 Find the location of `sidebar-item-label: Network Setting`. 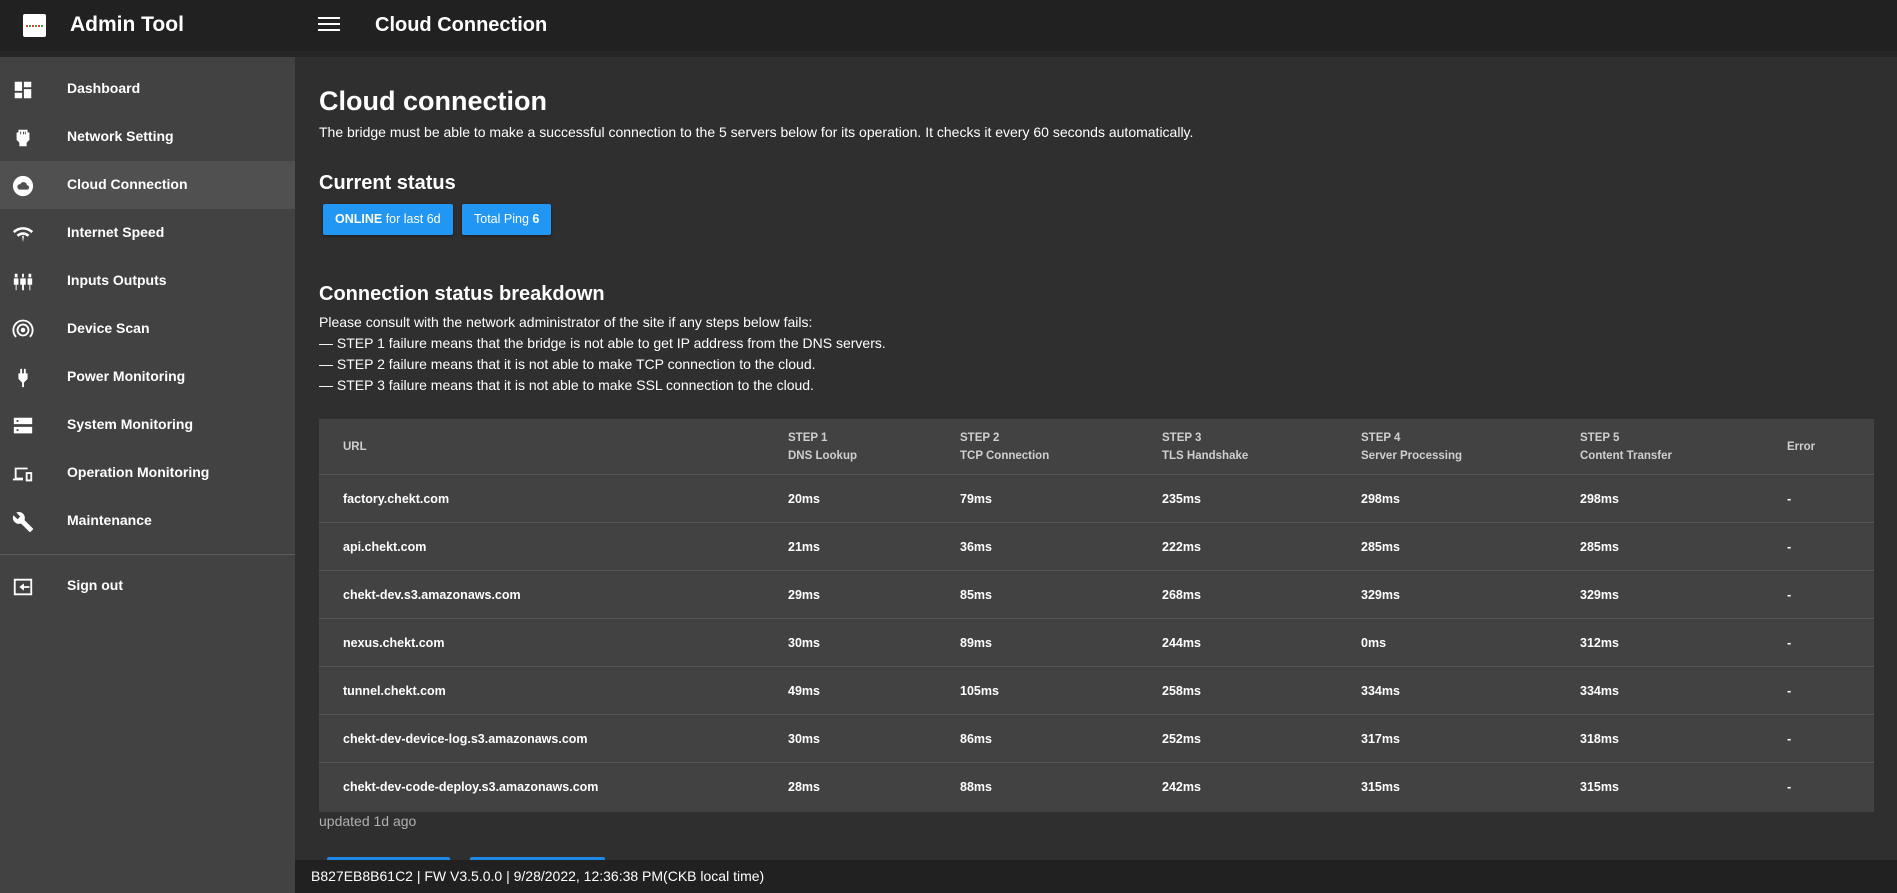

sidebar-item-label: Network Setting is located at coordinates (120, 136).